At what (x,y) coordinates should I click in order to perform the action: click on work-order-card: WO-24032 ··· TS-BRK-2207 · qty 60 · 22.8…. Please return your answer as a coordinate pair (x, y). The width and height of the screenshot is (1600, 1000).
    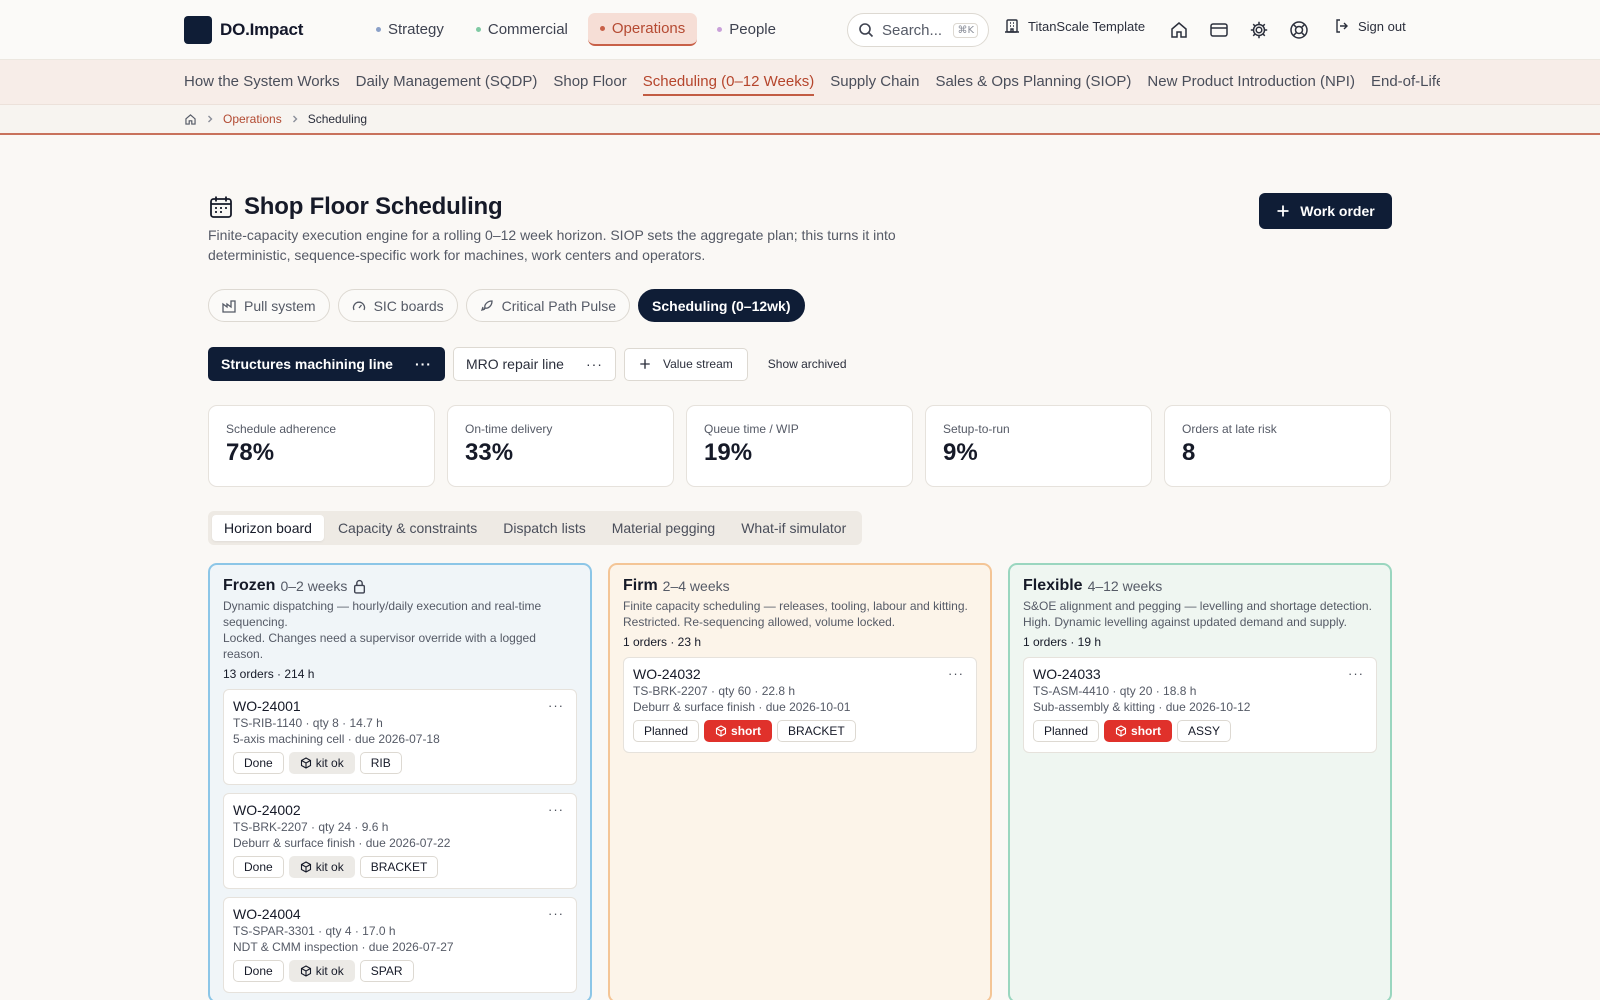
    Looking at the image, I should click on (800, 705).